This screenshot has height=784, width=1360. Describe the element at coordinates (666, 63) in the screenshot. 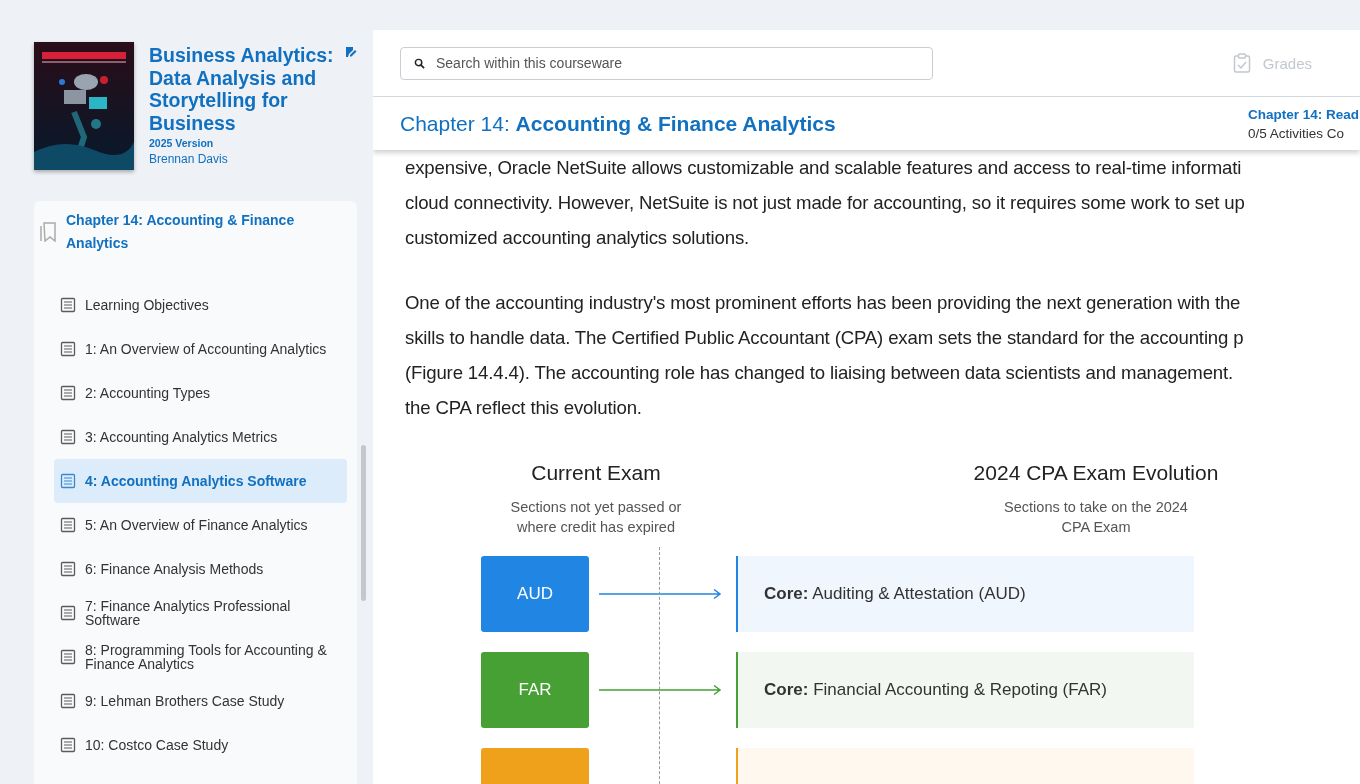

I see `search-field: Search within this courseware` at that location.